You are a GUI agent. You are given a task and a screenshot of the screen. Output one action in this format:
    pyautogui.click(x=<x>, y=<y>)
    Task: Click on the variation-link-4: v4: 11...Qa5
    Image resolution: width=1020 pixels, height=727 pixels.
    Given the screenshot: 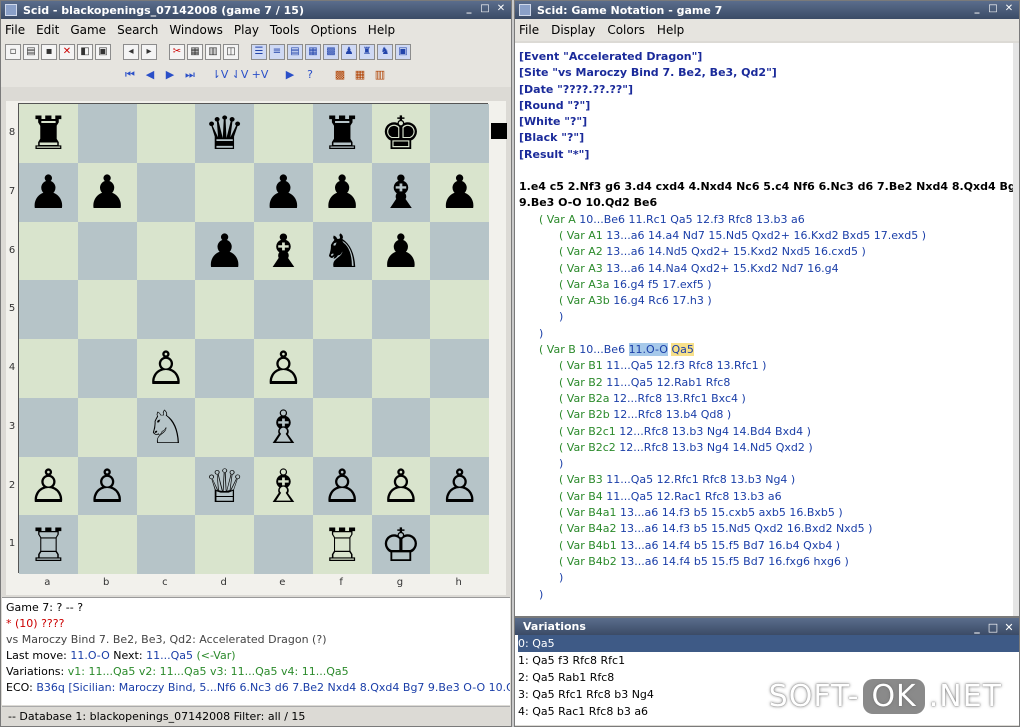 What is the action you would take?
    pyautogui.click(x=313, y=671)
    